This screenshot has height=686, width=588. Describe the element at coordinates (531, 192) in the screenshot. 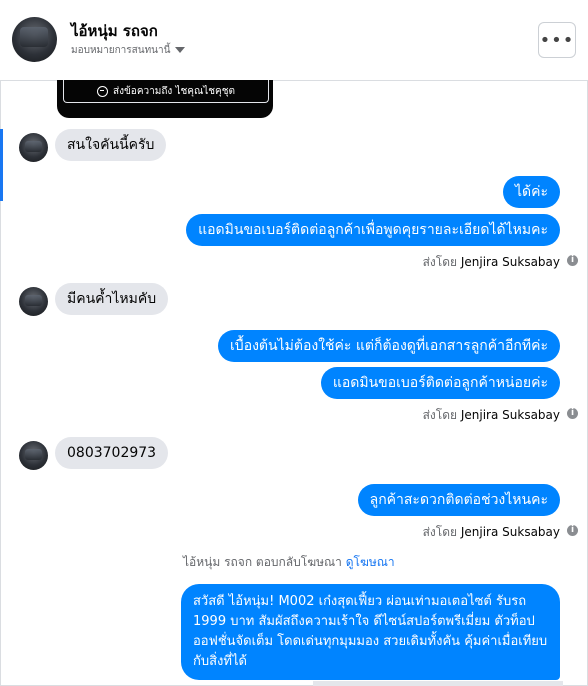

I see `message-outgoing: ได้ค่ะ` at that location.